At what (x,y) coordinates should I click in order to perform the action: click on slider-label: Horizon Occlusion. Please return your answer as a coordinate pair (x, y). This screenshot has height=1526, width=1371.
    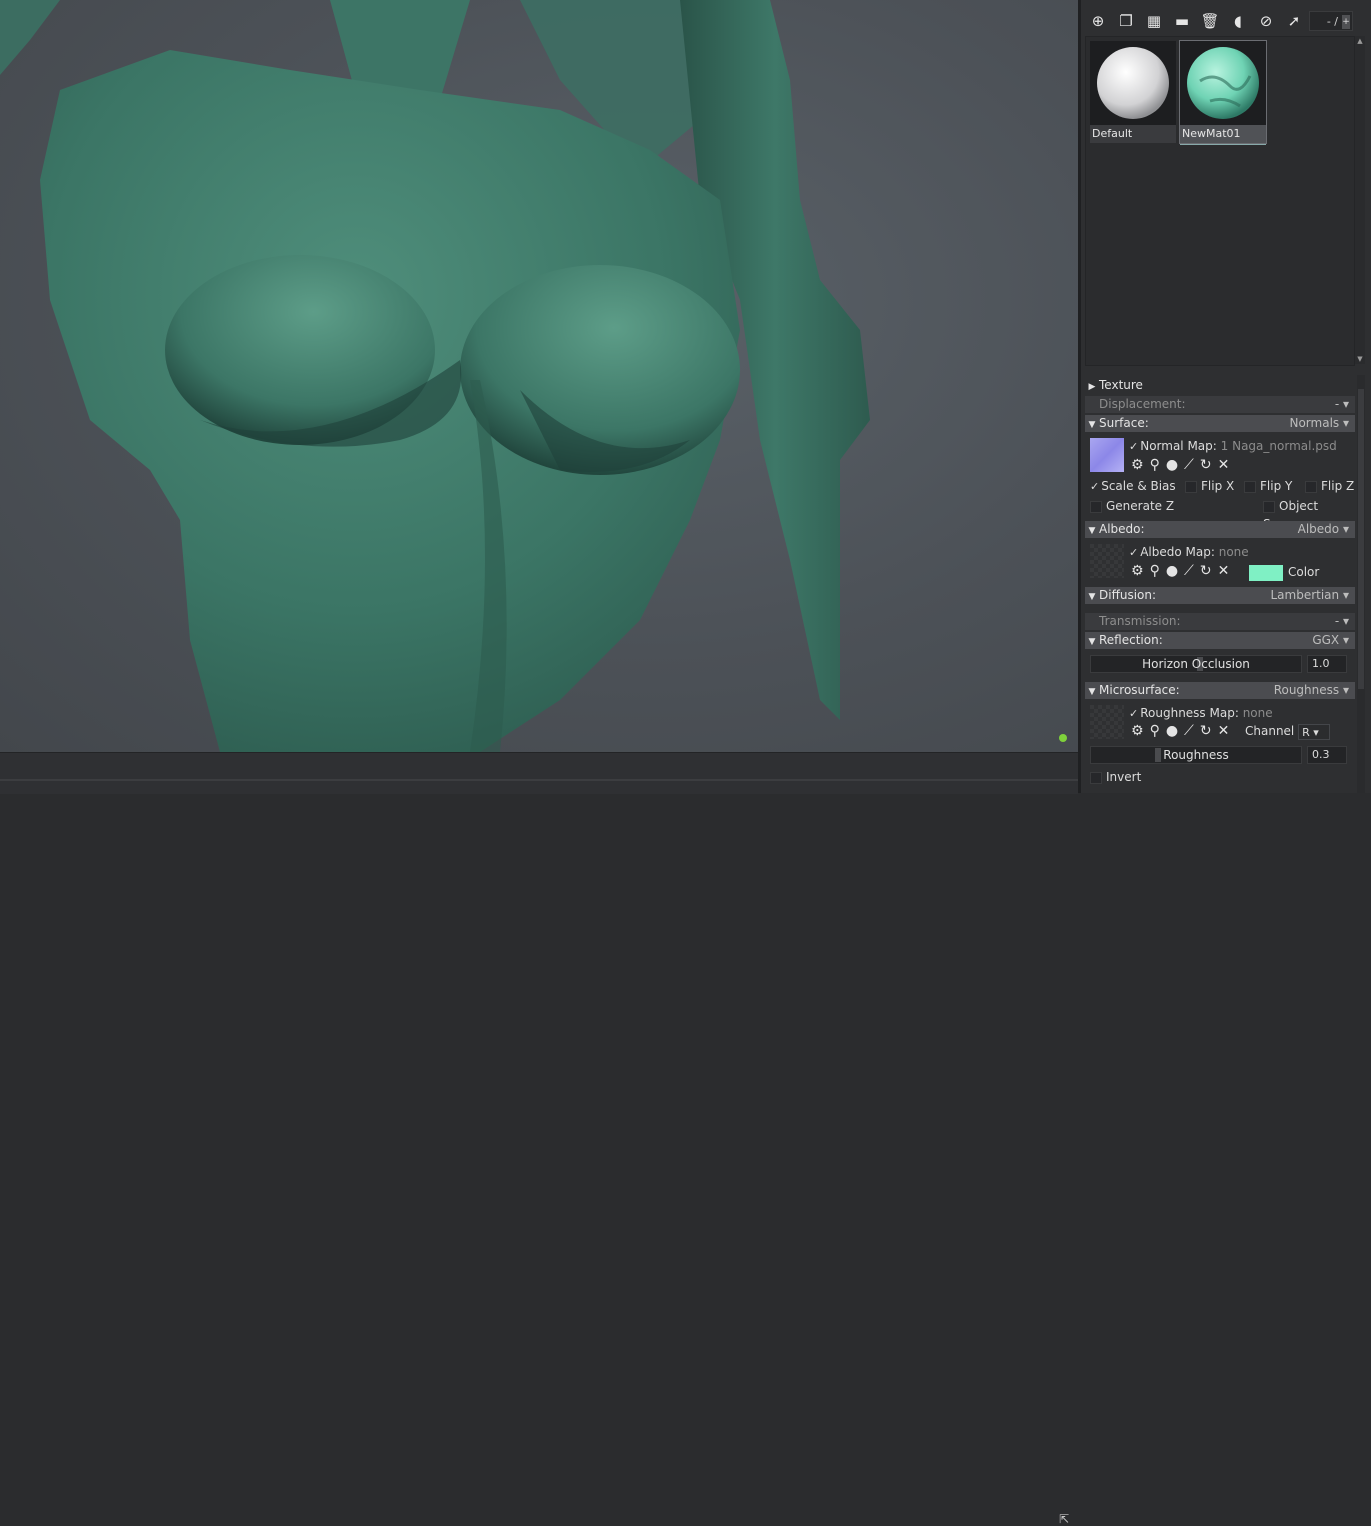
    Looking at the image, I should click on (1196, 664).